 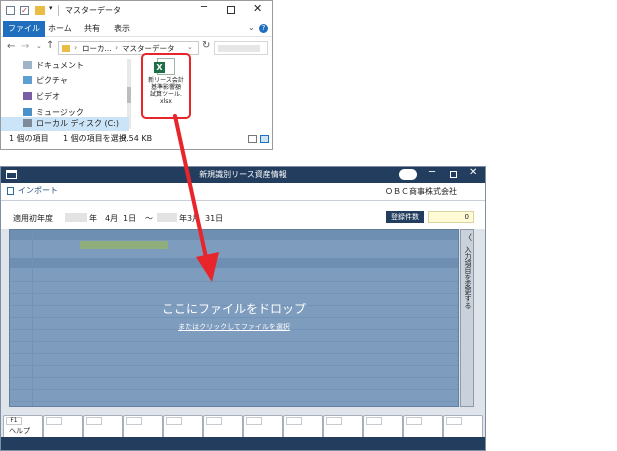 What do you see at coordinates (196, 198) in the screenshot?
I see `drag-arrow-icon` at bounding box center [196, 198].